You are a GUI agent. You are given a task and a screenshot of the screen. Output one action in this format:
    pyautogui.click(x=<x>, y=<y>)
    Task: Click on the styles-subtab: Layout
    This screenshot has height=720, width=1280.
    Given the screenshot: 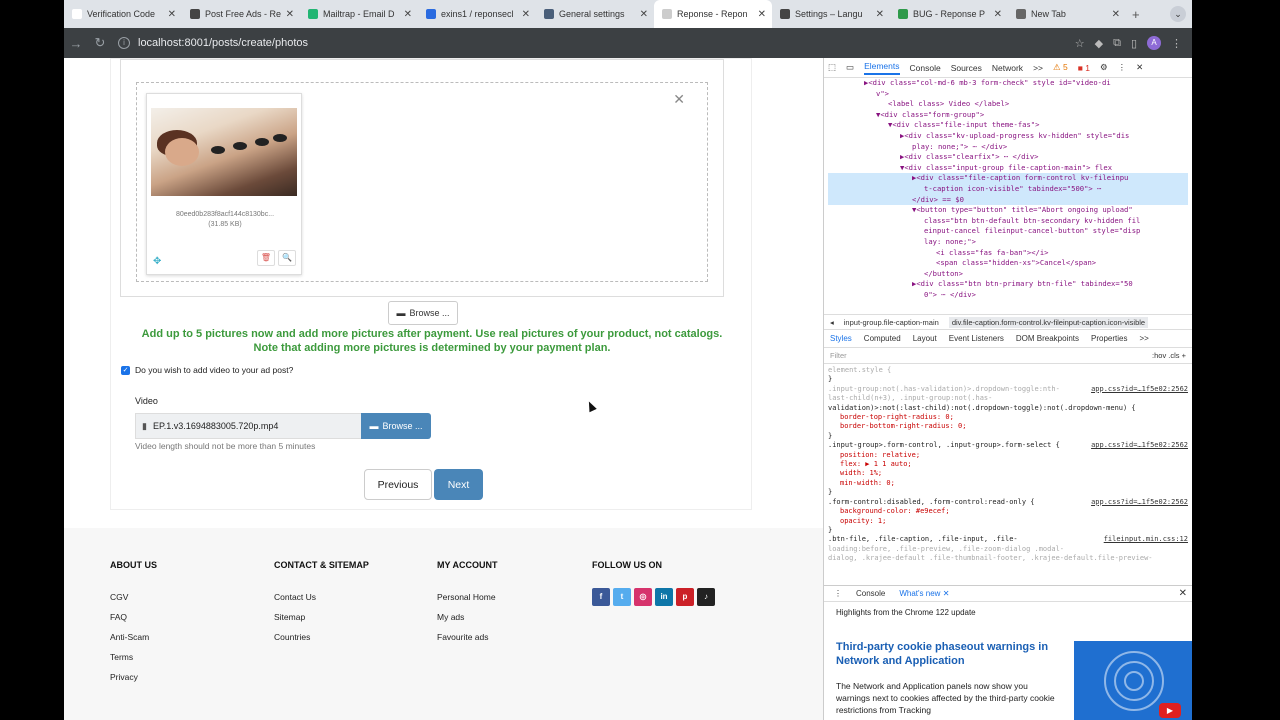 What is the action you would take?
    pyautogui.click(x=925, y=338)
    